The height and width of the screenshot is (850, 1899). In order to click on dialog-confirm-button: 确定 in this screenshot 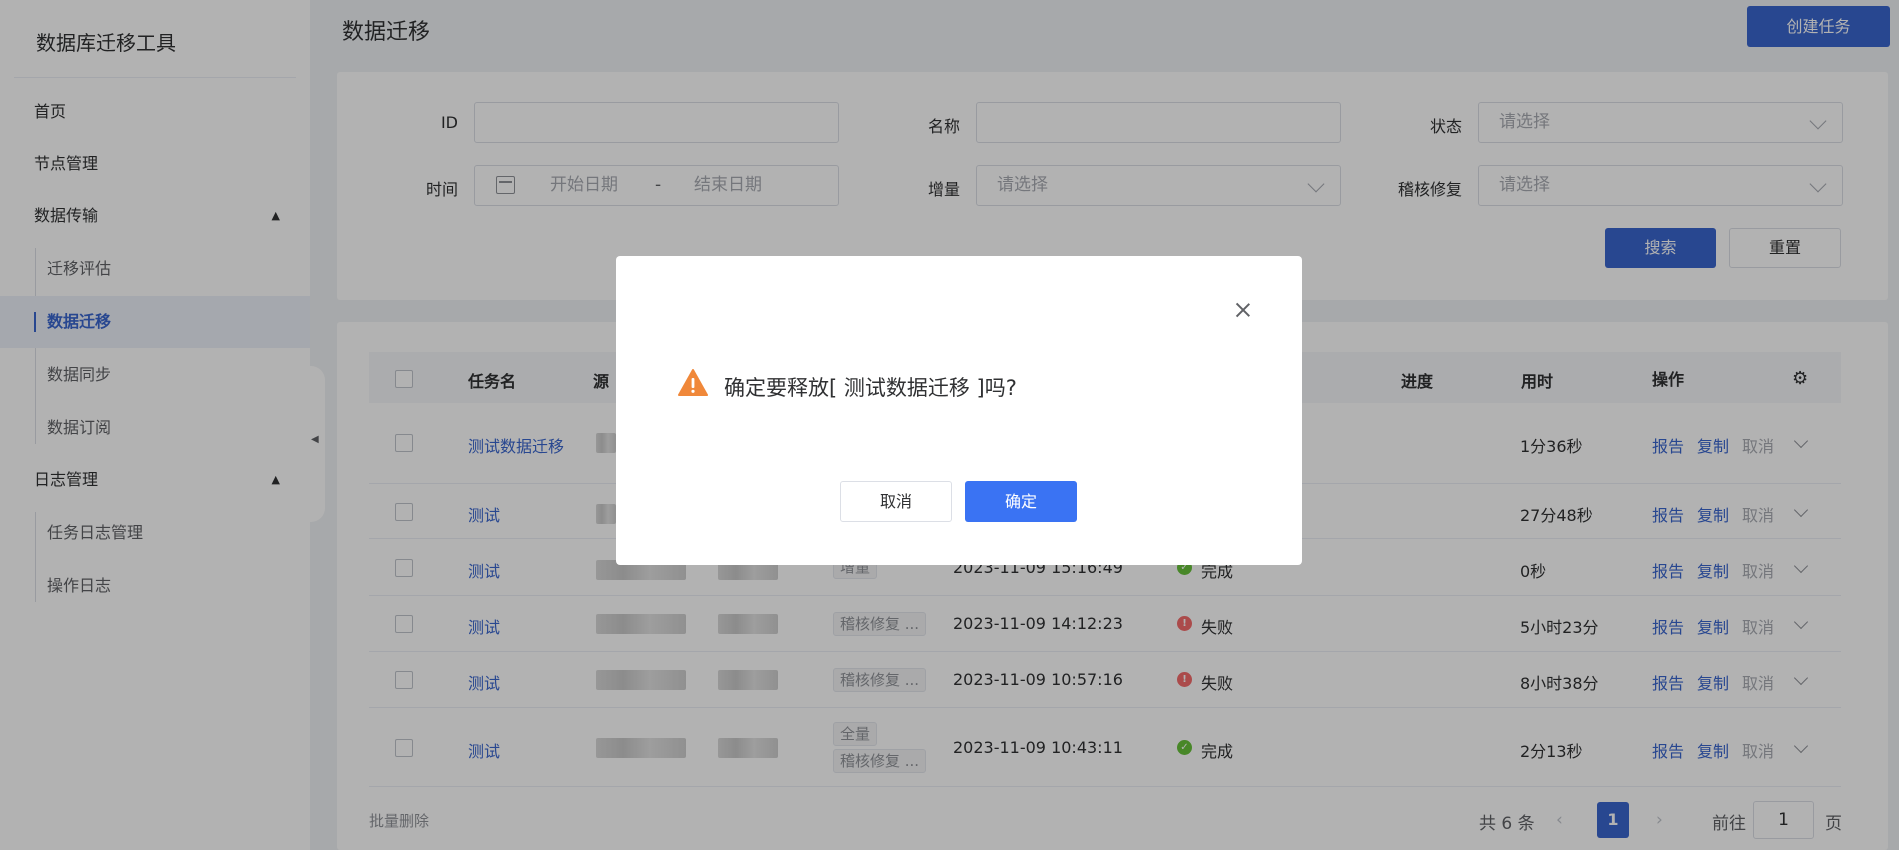, I will do `click(1021, 501)`.